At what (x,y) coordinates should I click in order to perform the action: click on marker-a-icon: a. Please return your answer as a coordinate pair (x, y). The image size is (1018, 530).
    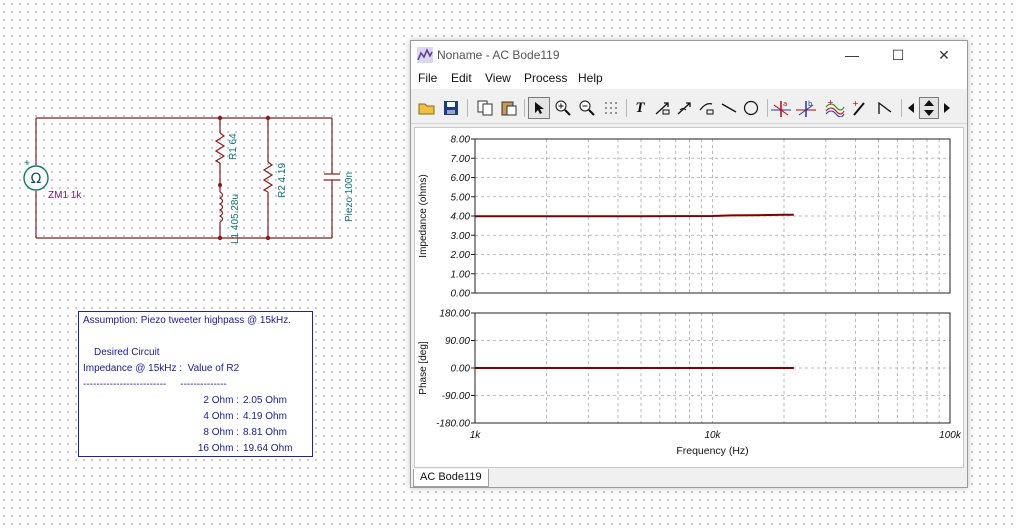
    Looking at the image, I should click on (781, 108).